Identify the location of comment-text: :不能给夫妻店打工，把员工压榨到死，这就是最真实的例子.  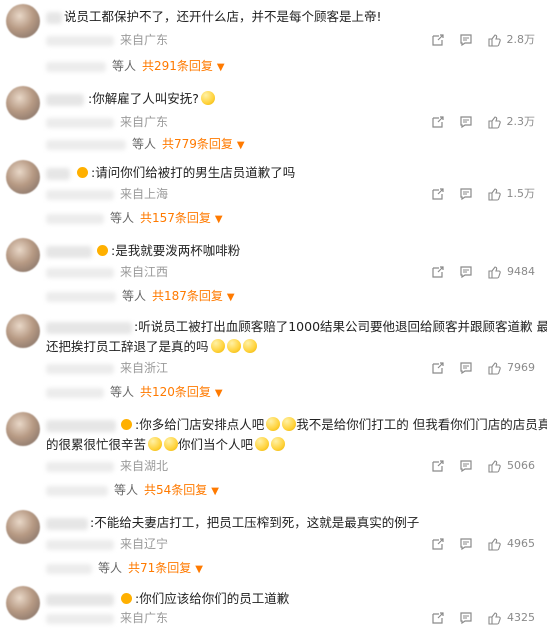
(255, 522).